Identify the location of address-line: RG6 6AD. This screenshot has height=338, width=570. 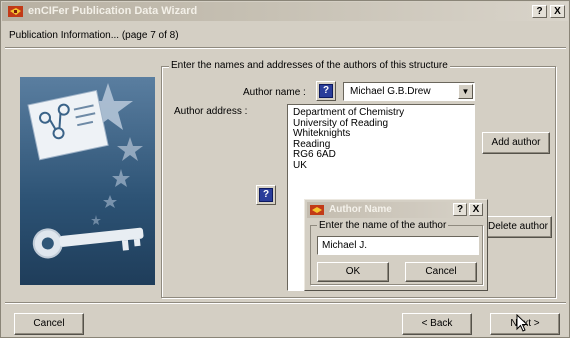
(314, 154).